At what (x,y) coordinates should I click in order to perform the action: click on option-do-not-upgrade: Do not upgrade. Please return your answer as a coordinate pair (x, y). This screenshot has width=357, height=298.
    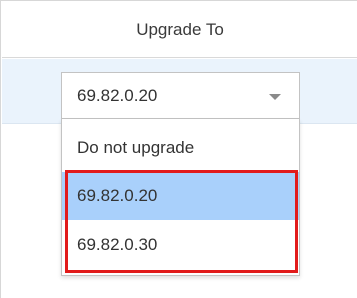
    Looking at the image, I should click on (180, 148).